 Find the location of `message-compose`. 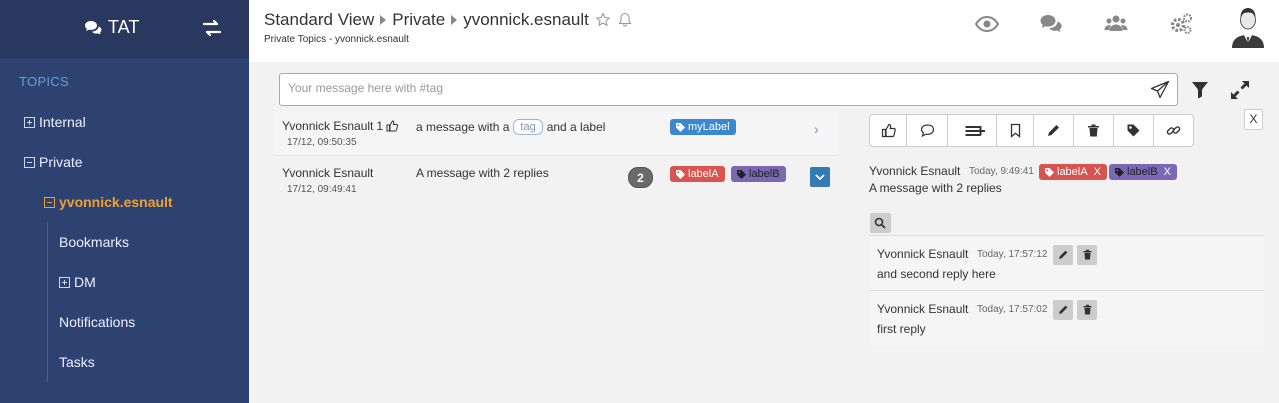

message-compose is located at coordinates (728, 89).